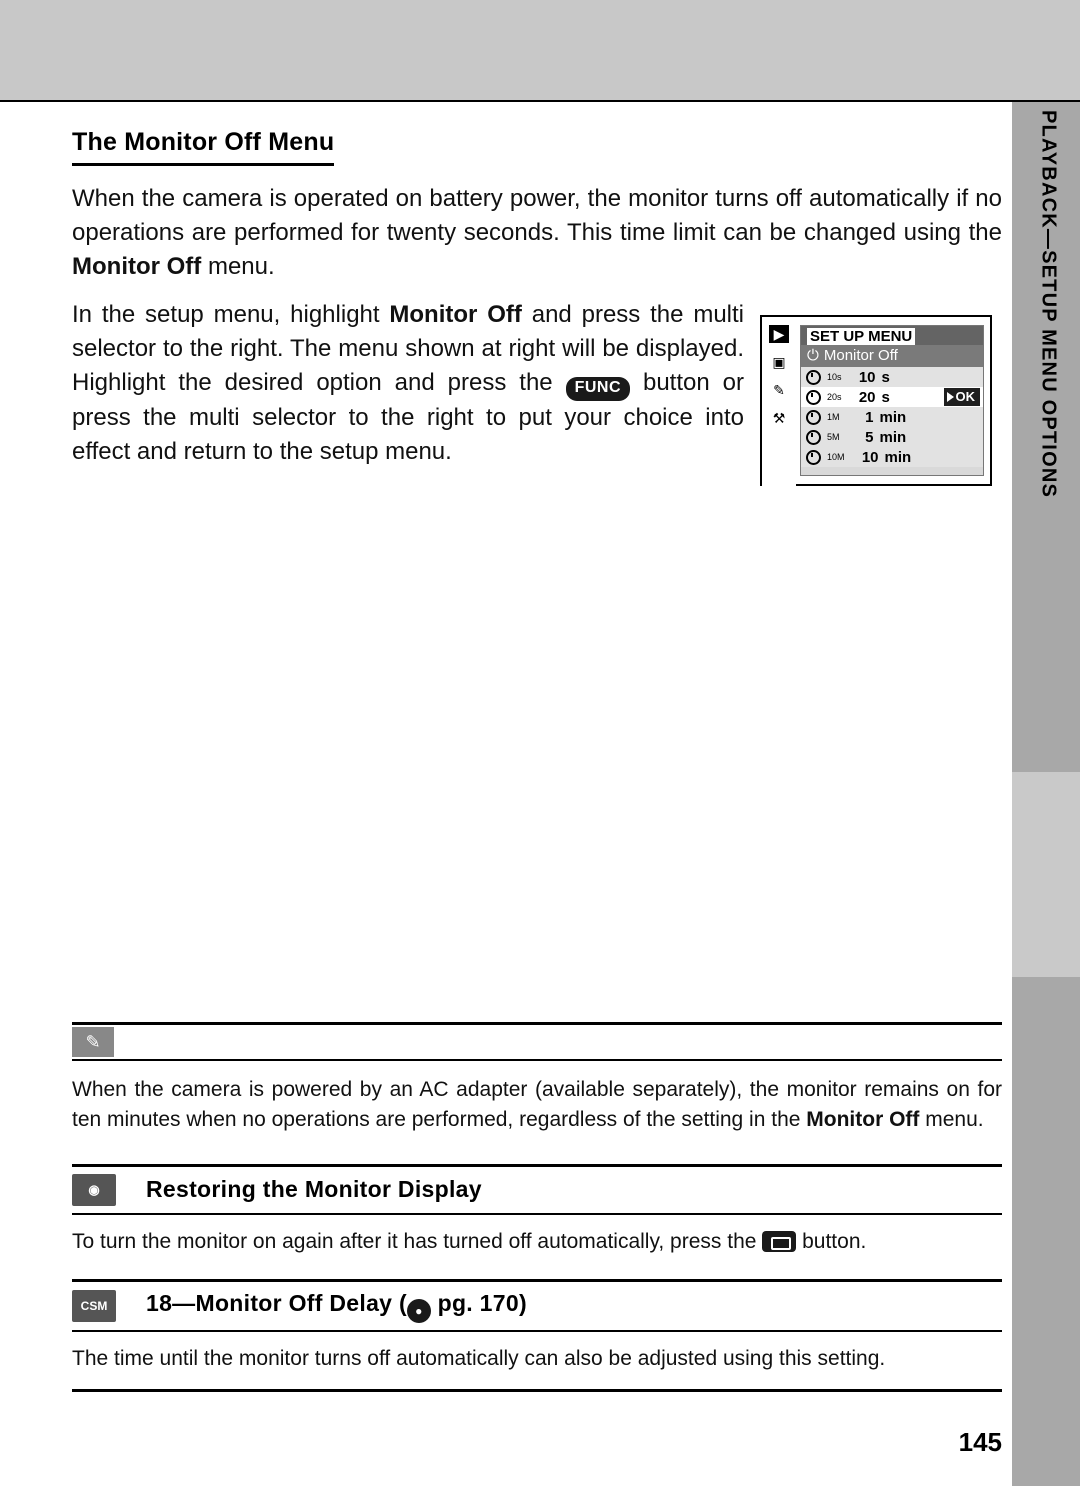 The image size is (1080, 1486). I want to click on right-arrow-icon, so click(950, 396).